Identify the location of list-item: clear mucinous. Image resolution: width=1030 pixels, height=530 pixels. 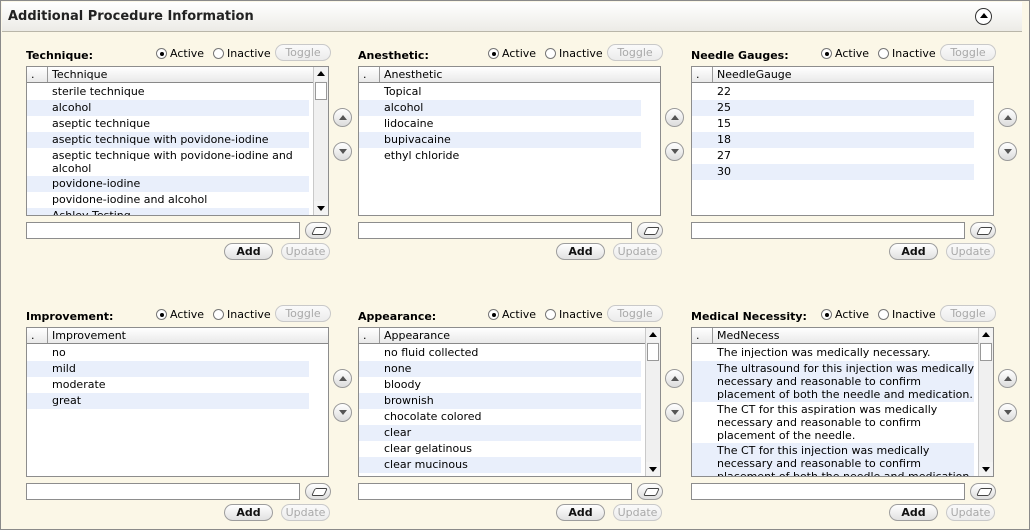
(500, 465).